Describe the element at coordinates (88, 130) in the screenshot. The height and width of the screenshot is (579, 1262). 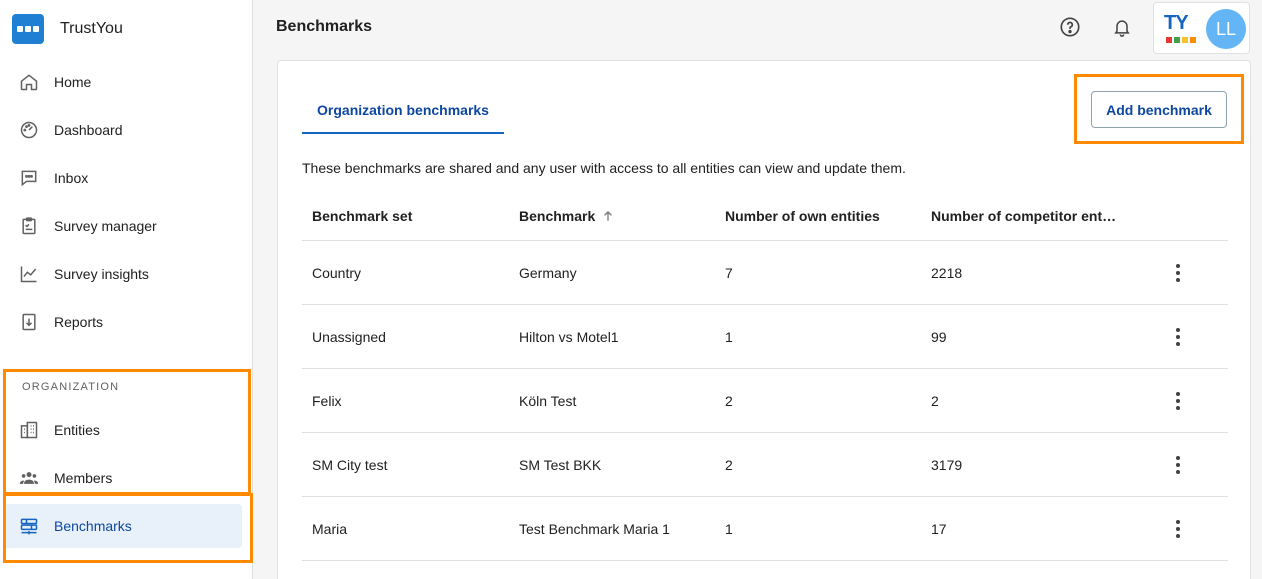
I see `sidebar-item-label: Dashboard` at that location.